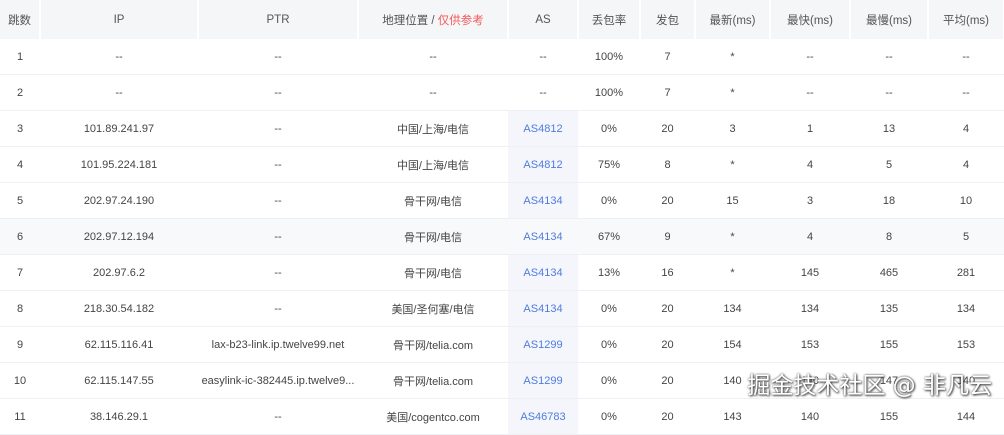 This screenshot has height=435, width=1004. I want to click on header-worst: 最慢(ms), so click(889, 19).